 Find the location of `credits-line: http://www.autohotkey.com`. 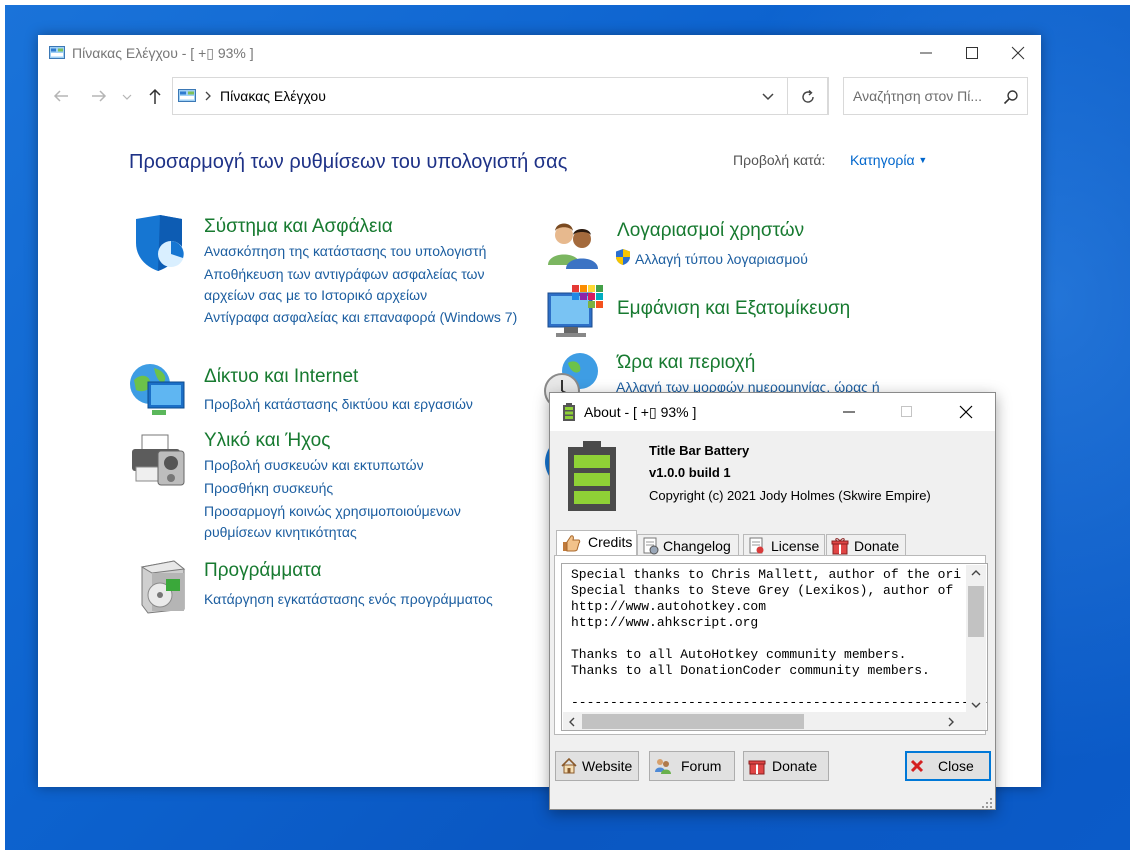

credits-line: http://www.autohotkey.com is located at coordinates (669, 606).